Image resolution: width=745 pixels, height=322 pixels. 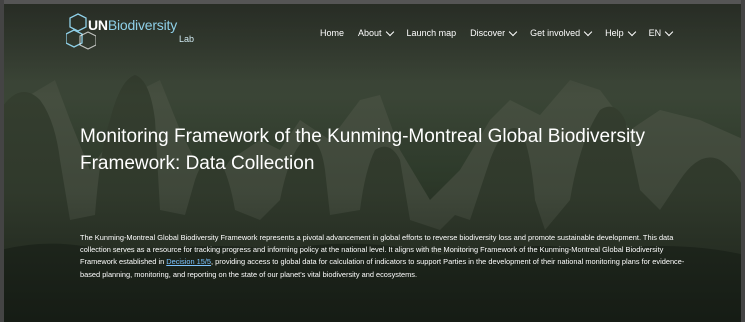 I want to click on nav-about: About, so click(x=376, y=32).